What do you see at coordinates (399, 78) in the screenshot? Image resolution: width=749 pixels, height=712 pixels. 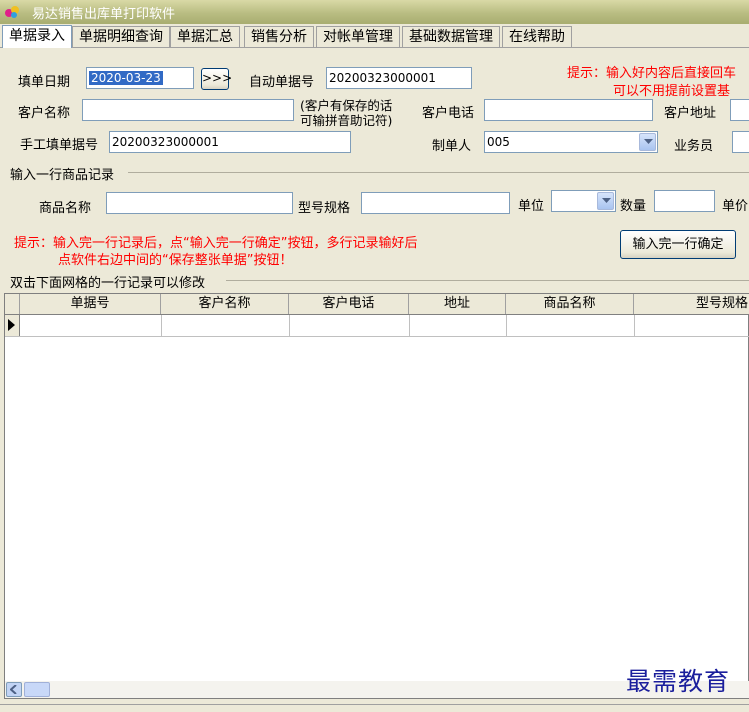 I see `auto-no-field: 20200323000001` at bounding box center [399, 78].